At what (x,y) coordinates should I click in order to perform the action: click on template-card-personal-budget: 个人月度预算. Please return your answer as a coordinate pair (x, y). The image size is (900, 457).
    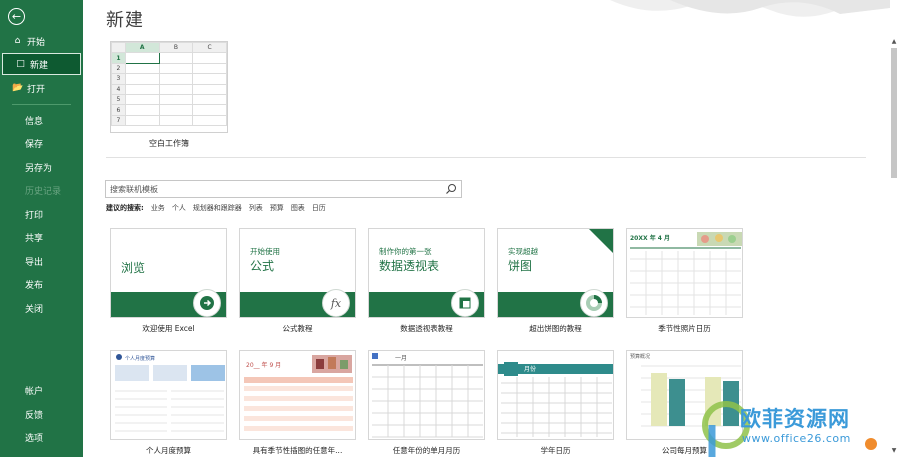
    Looking at the image, I should click on (168, 395).